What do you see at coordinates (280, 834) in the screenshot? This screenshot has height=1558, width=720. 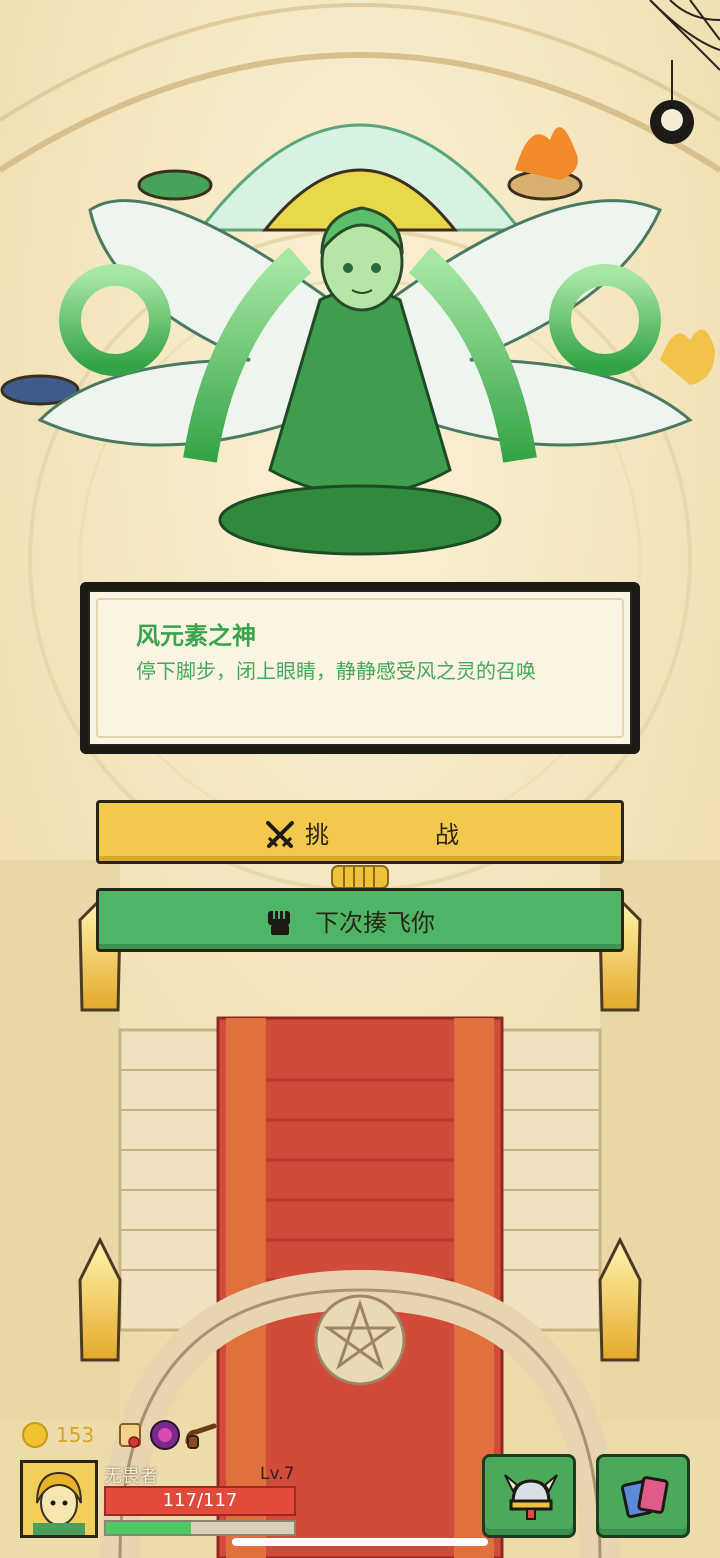 I see `crossed-swords-icon` at bounding box center [280, 834].